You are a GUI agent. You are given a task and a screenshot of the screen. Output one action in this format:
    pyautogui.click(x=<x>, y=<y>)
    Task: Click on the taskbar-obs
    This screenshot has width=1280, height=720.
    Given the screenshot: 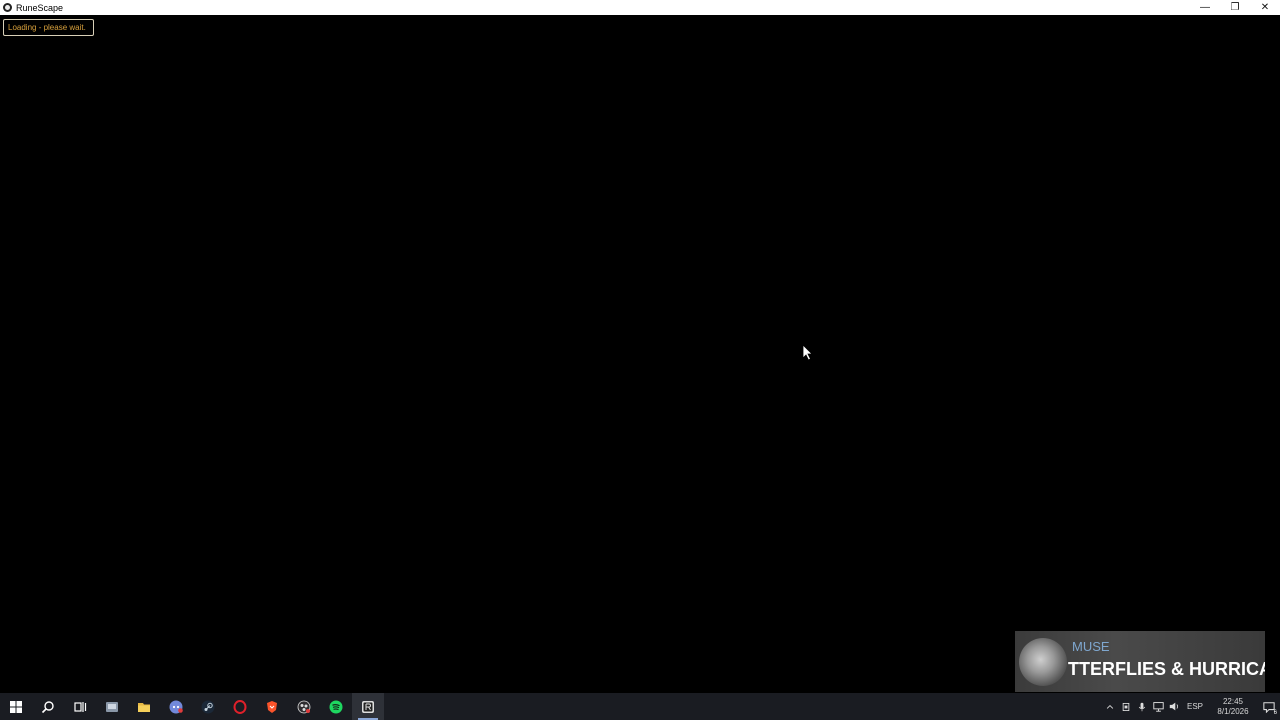 What is the action you would take?
    pyautogui.click(x=304, y=706)
    